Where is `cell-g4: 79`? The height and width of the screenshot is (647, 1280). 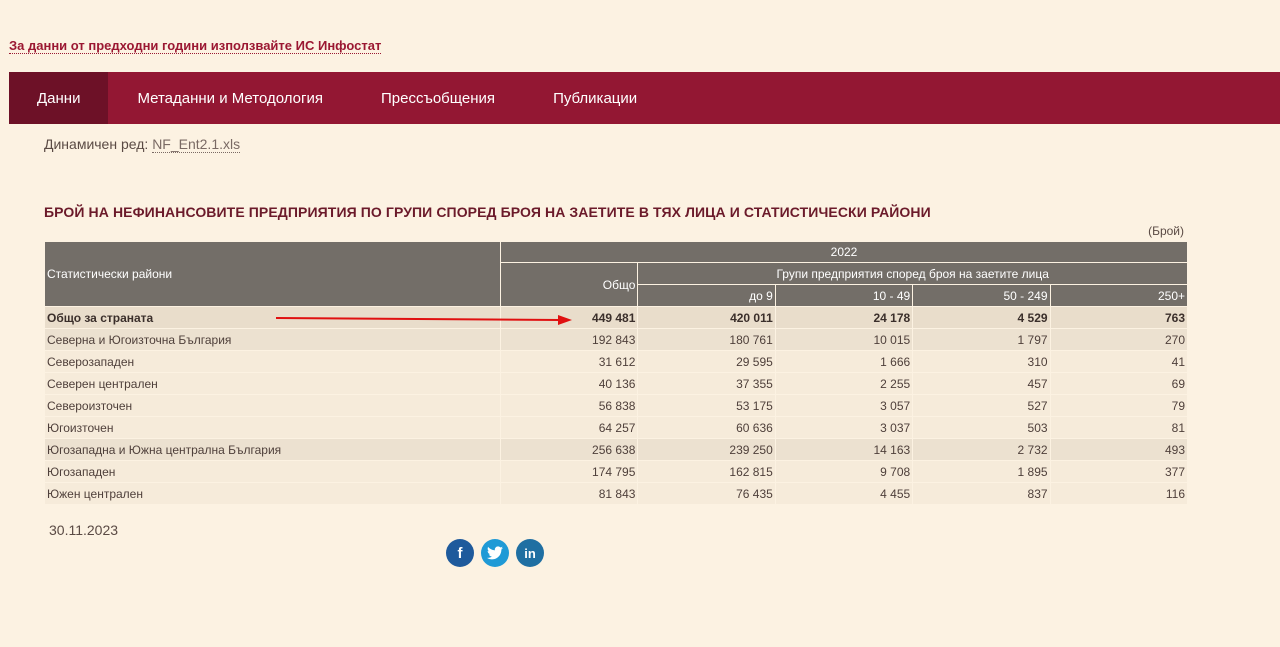 cell-g4: 79 is located at coordinates (1119, 405).